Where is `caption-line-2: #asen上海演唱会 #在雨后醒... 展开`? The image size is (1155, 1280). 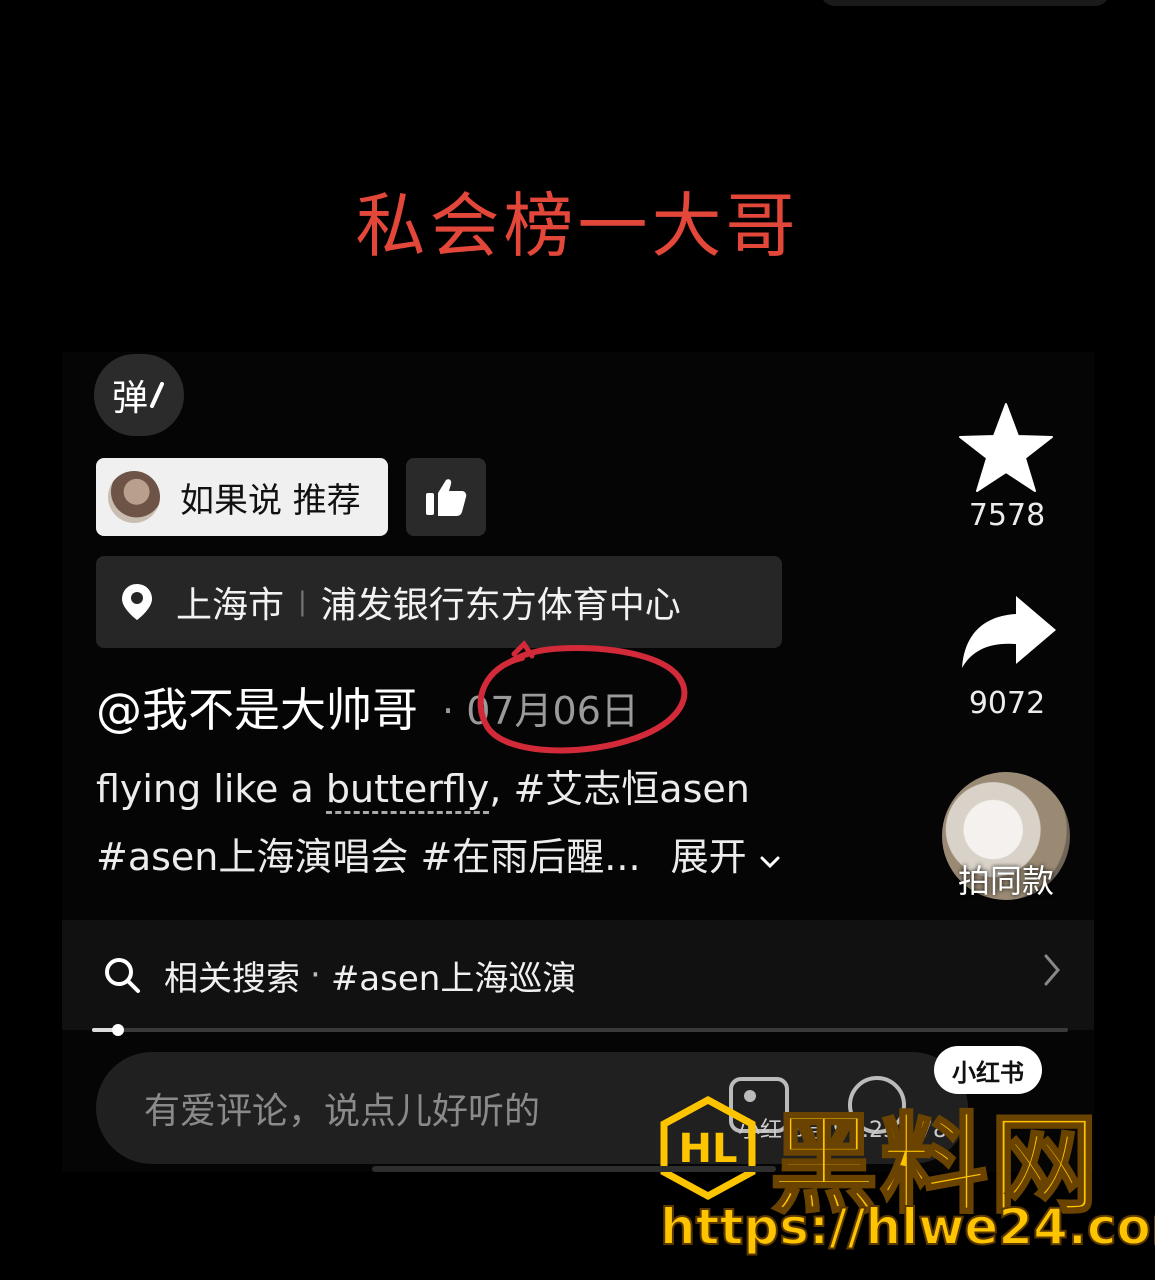
caption-line-2: #asen上海演唱会 #在雨后醒... 展开 is located at coordinates (438, 853).